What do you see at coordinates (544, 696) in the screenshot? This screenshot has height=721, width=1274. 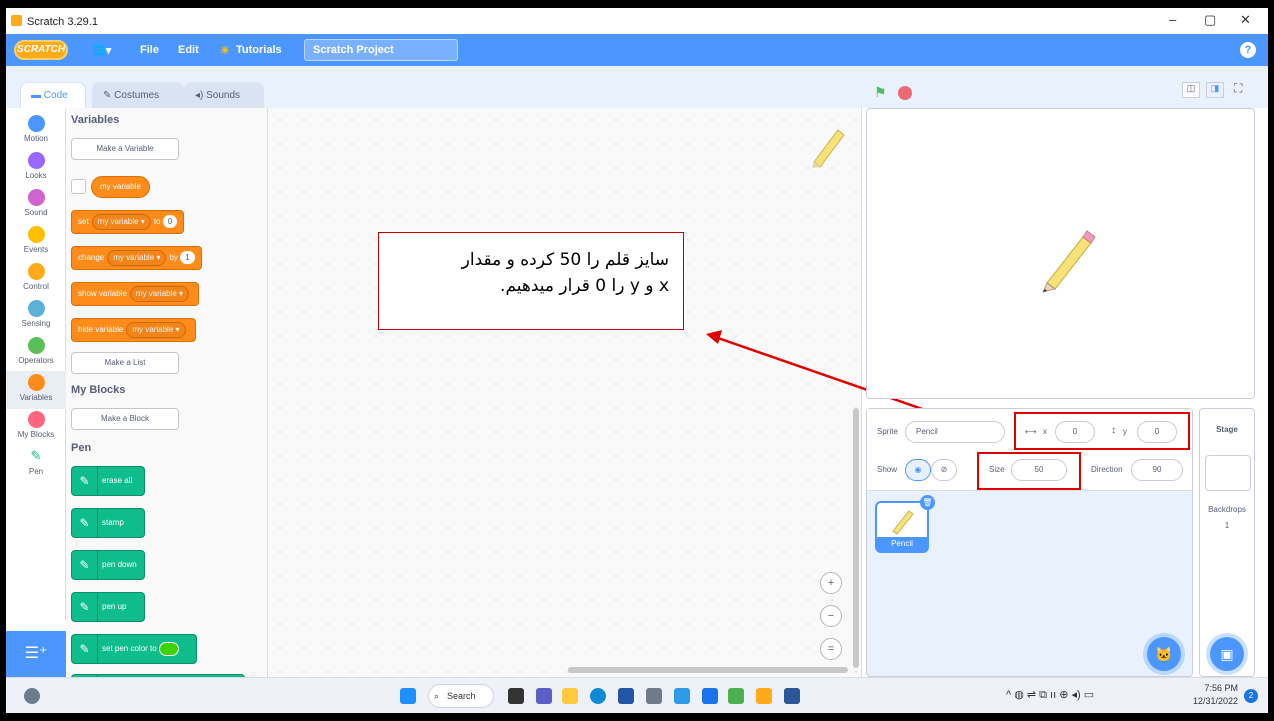 I see `teams-icon` at bounding box center [544, 696].